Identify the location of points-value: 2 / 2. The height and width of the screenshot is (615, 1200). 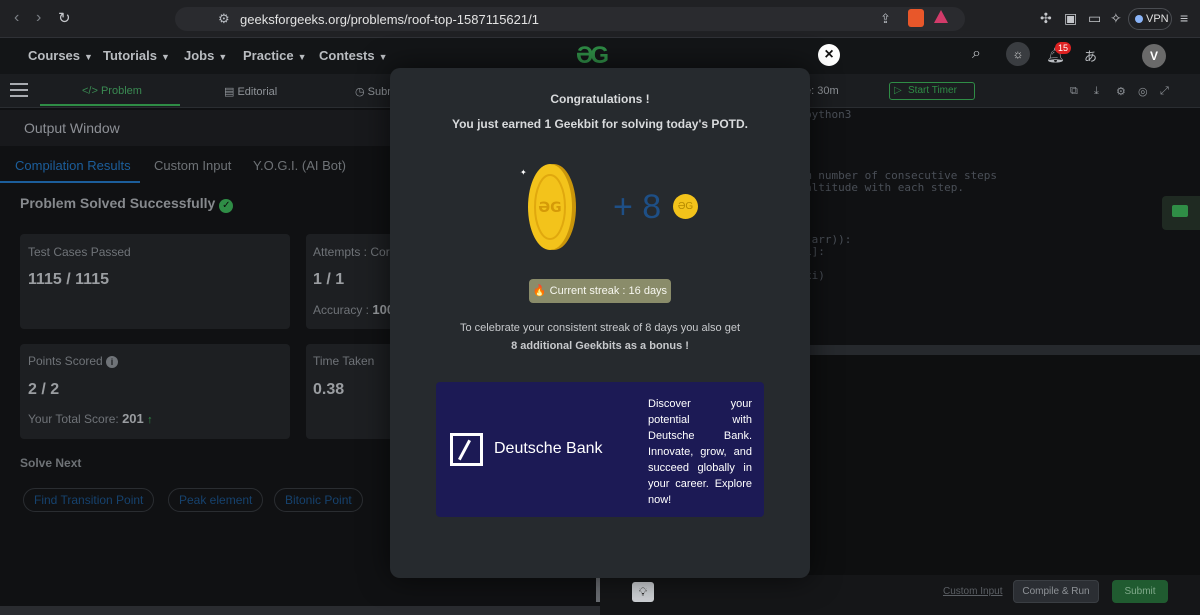
(44, 389).